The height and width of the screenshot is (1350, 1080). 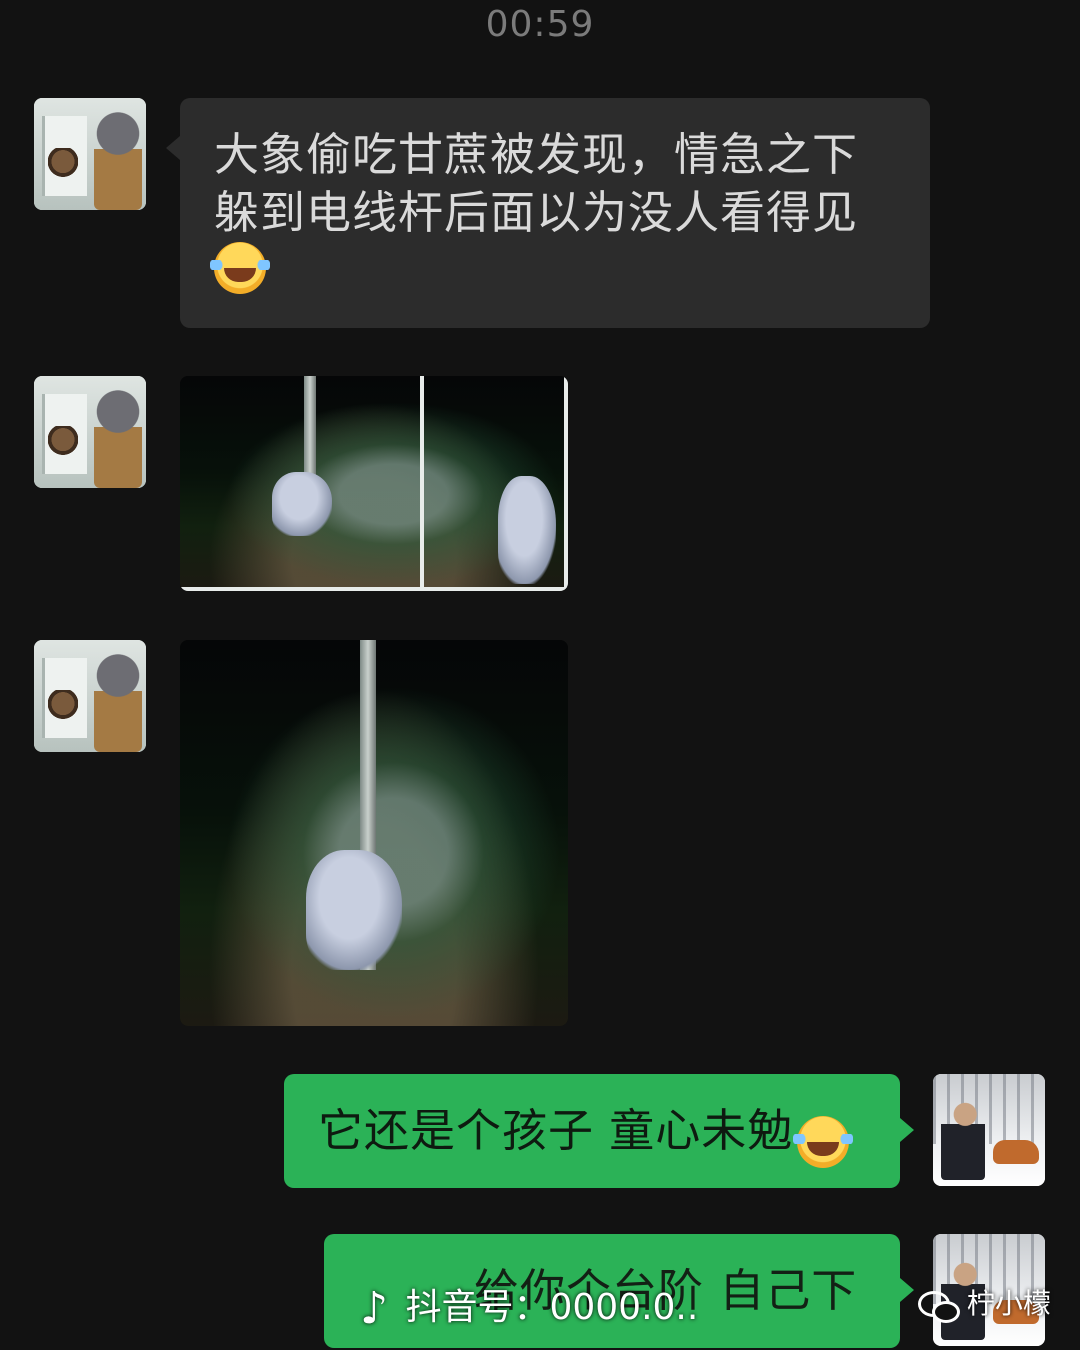 I want to click on message-bubble-received: 大象偷吃甘蔗被发现，情急之下躲到电线杆后面以为没人看得见, so click(x=548, y=213).